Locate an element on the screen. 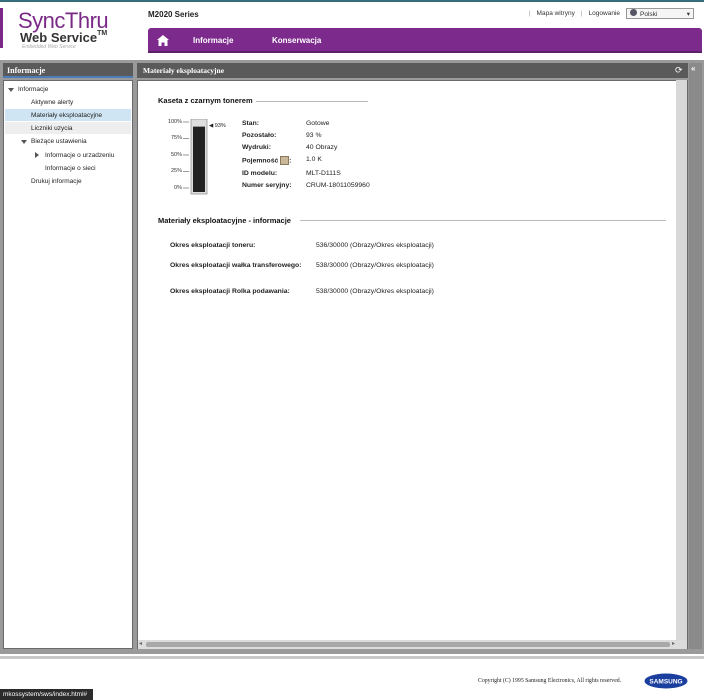 This screenshot has height=700, width=704. logo-web-service-text: Web Service is located at coordinates (59, 37).